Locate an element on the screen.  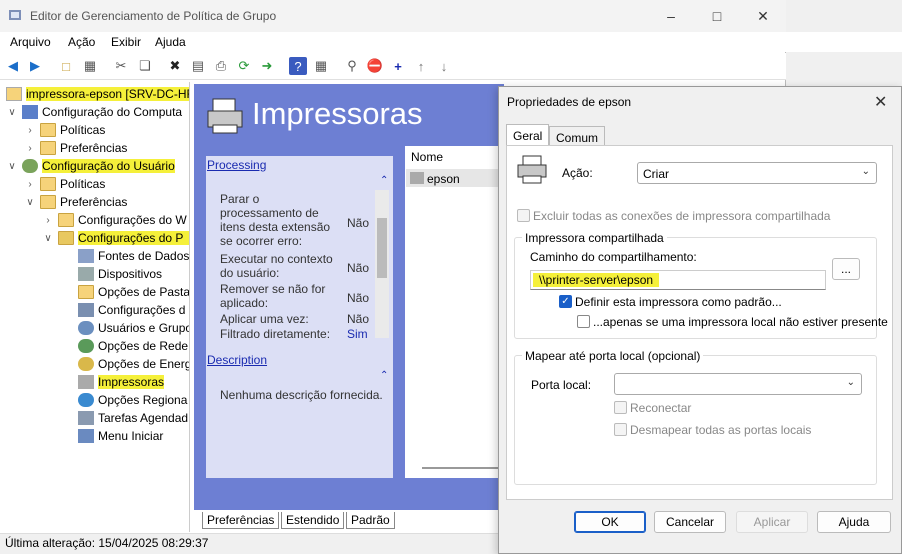
refresh-icon: ⟳ is located at coordinates (244, 66).